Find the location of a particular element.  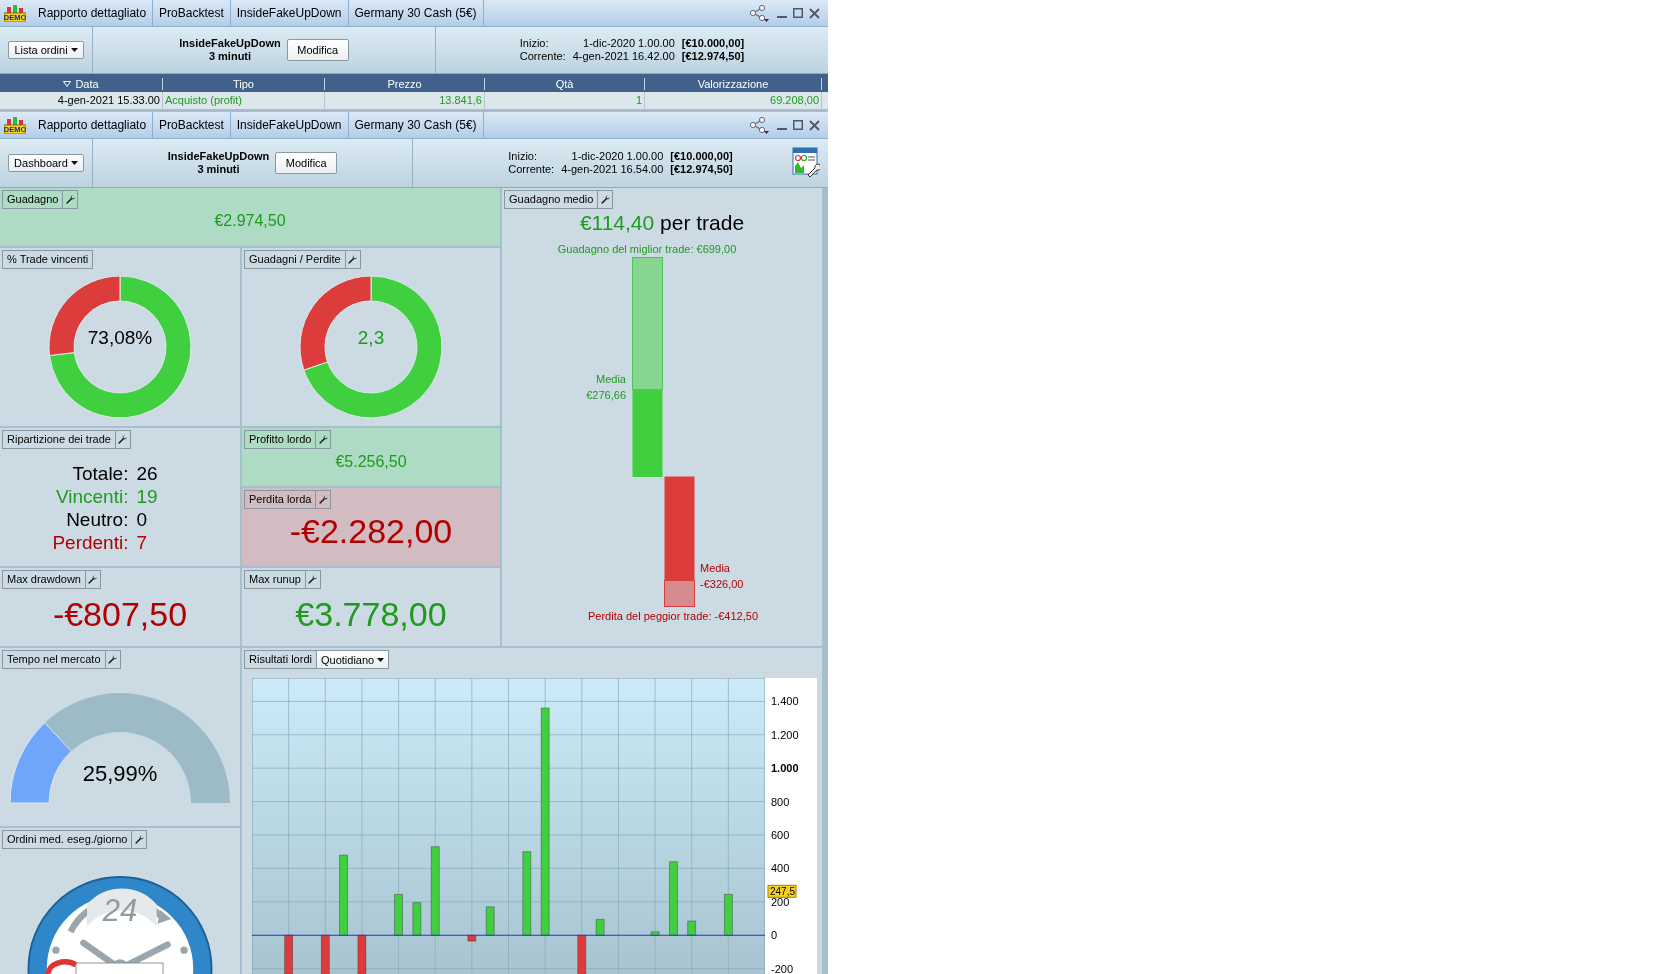

count-value: 19 is located at coordinates (147, 496).